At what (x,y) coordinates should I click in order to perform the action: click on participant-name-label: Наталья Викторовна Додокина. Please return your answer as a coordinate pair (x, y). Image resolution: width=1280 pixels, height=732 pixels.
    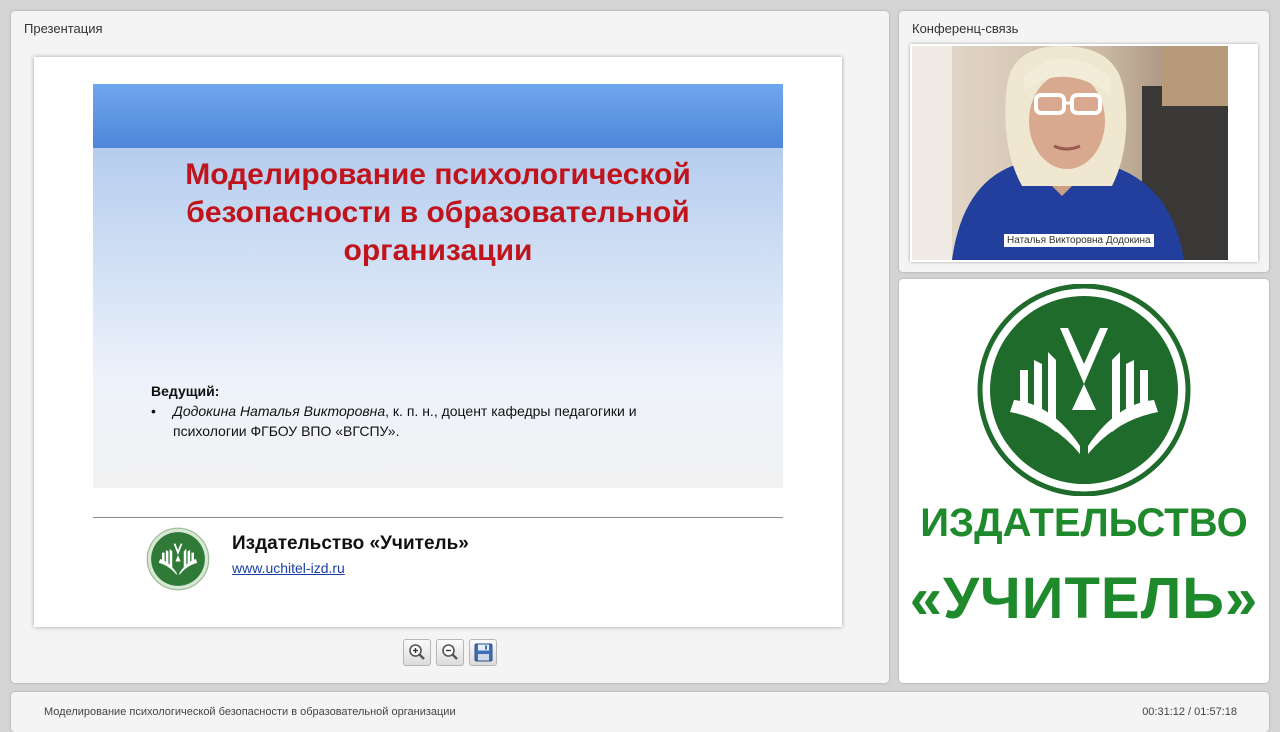
    Looking at the image, I should click on (1079, 240).